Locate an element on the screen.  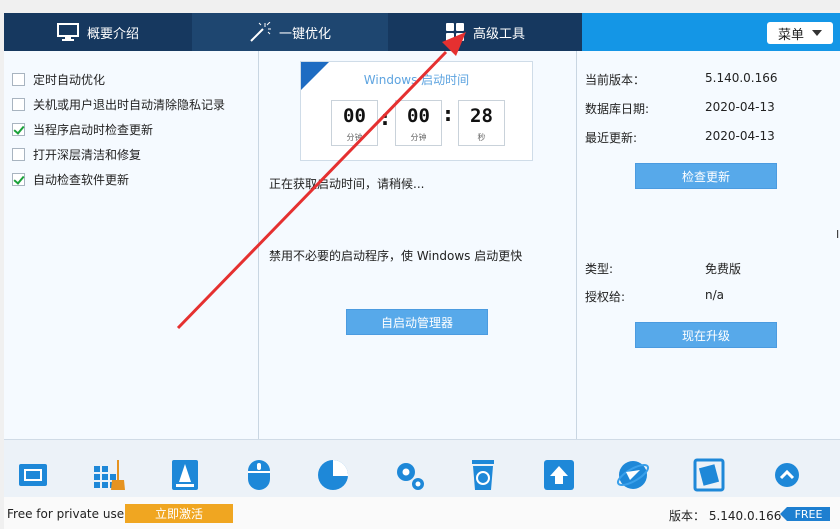
minutes-unit: 分钟 is located at coordinates (418, 137).